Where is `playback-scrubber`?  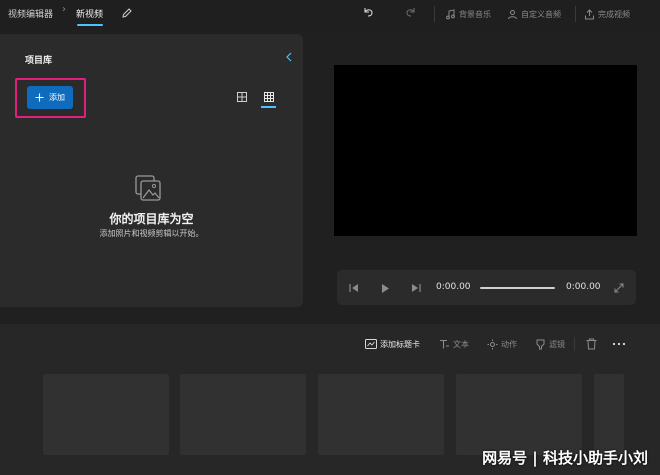 playback-scrubber is located at coordinates (517, 288).